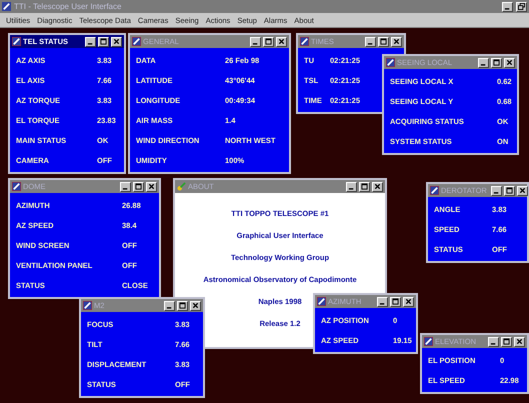  I want to click on restore-button, so click(521, 7).